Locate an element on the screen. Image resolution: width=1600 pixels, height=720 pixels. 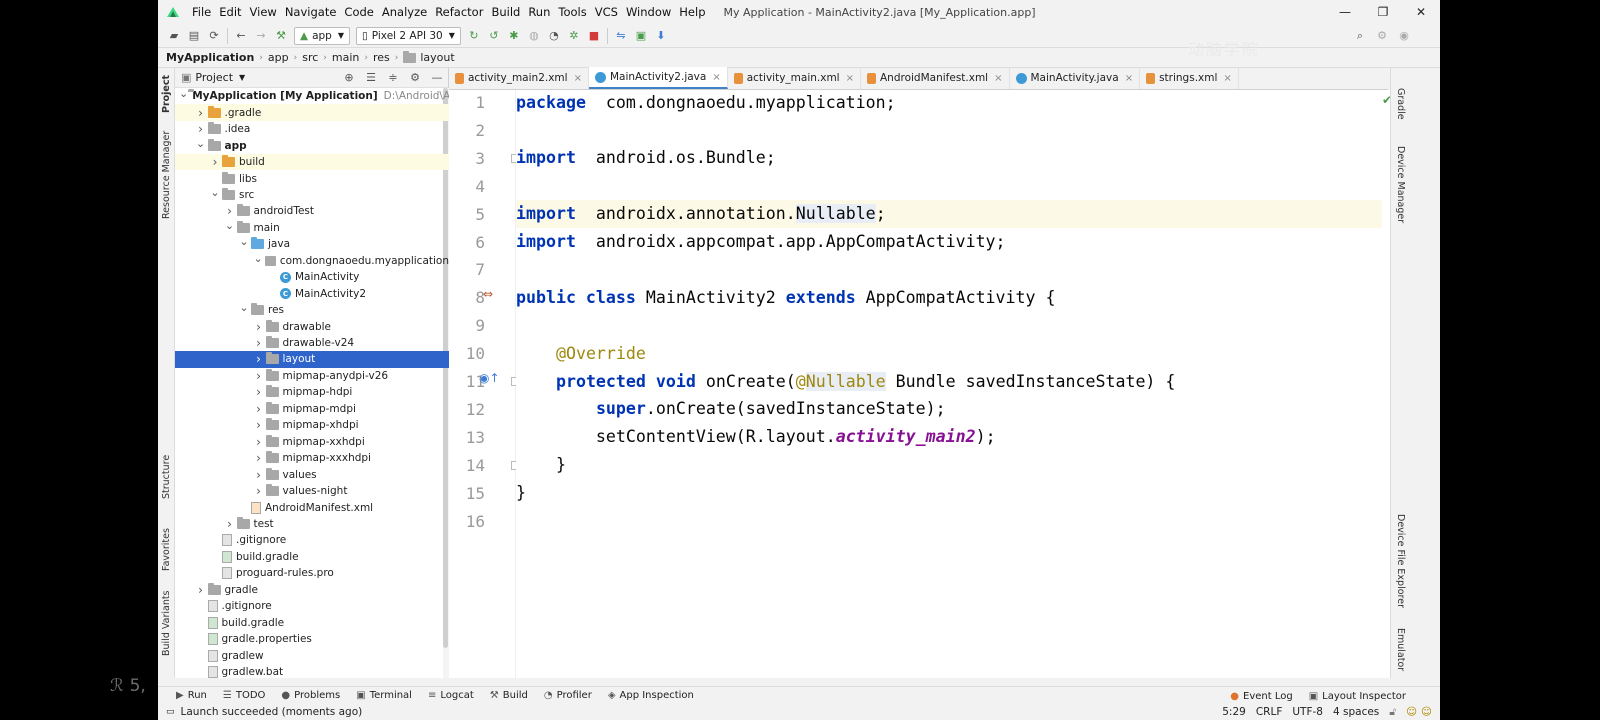
sync-gradle-icon: ⇋ is located at coordinates (621, 36).